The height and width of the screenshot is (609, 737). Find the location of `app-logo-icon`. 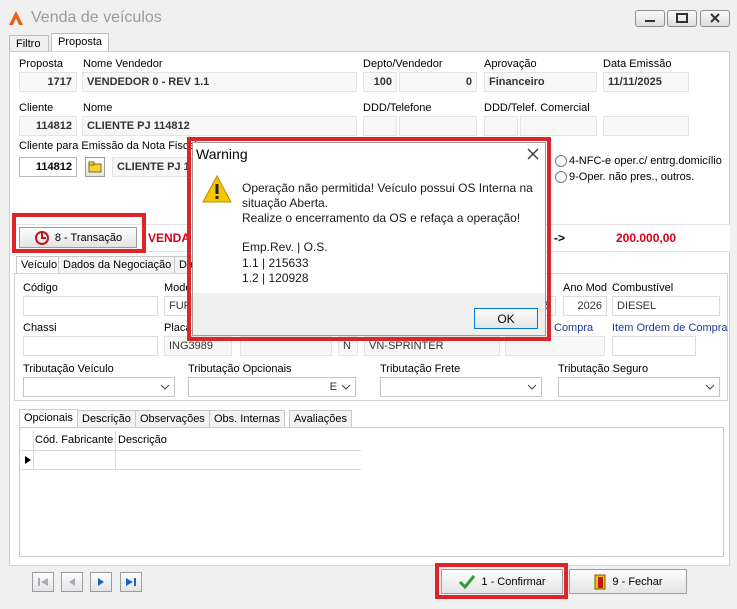

app-logo-icon is located at coordinates (16, 18).